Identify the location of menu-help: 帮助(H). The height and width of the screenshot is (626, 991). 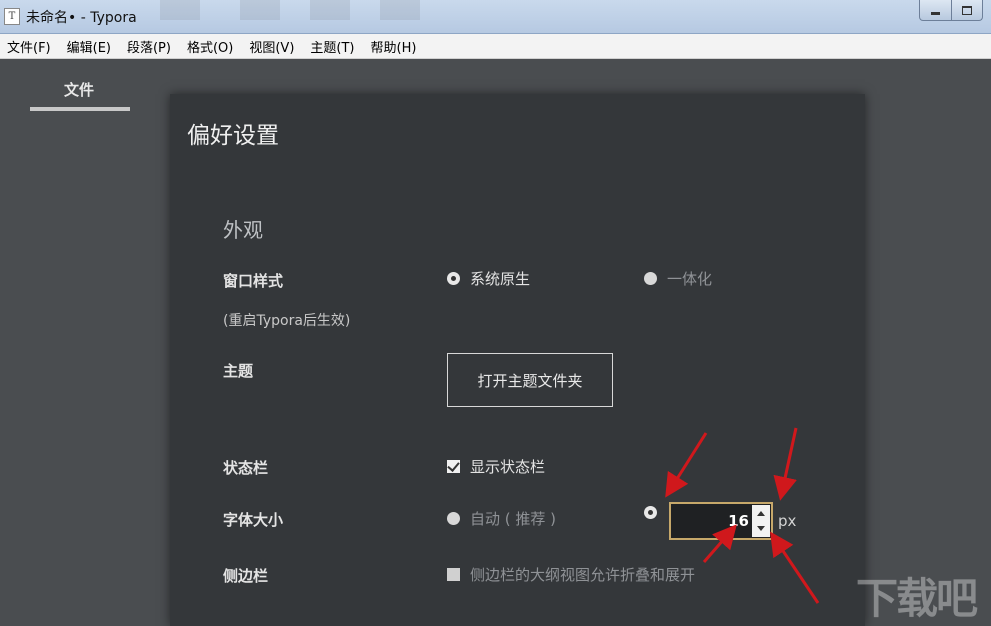
(394, 46).